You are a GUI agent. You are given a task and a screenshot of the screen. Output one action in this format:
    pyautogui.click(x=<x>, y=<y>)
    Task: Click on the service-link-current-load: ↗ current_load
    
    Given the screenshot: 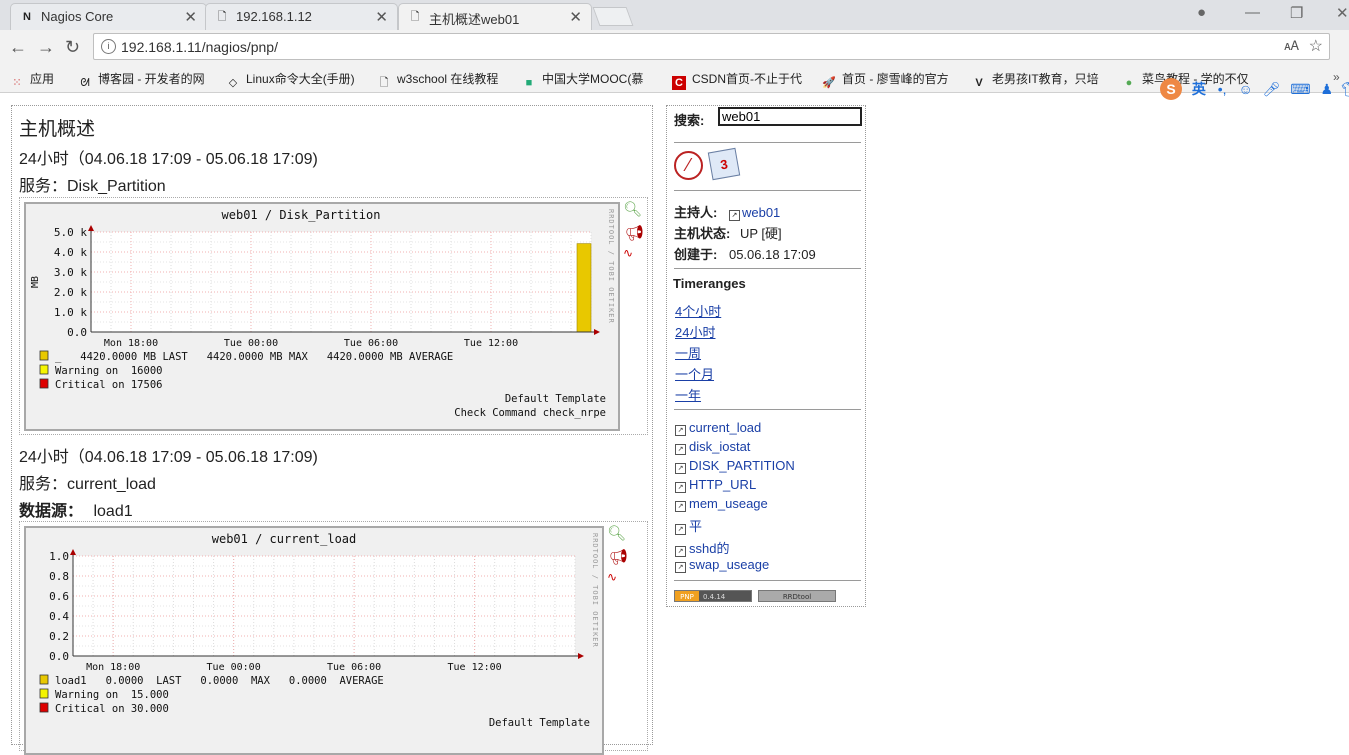 What is the action you would take?
    pyautogui.click(x=718, y=428)
    